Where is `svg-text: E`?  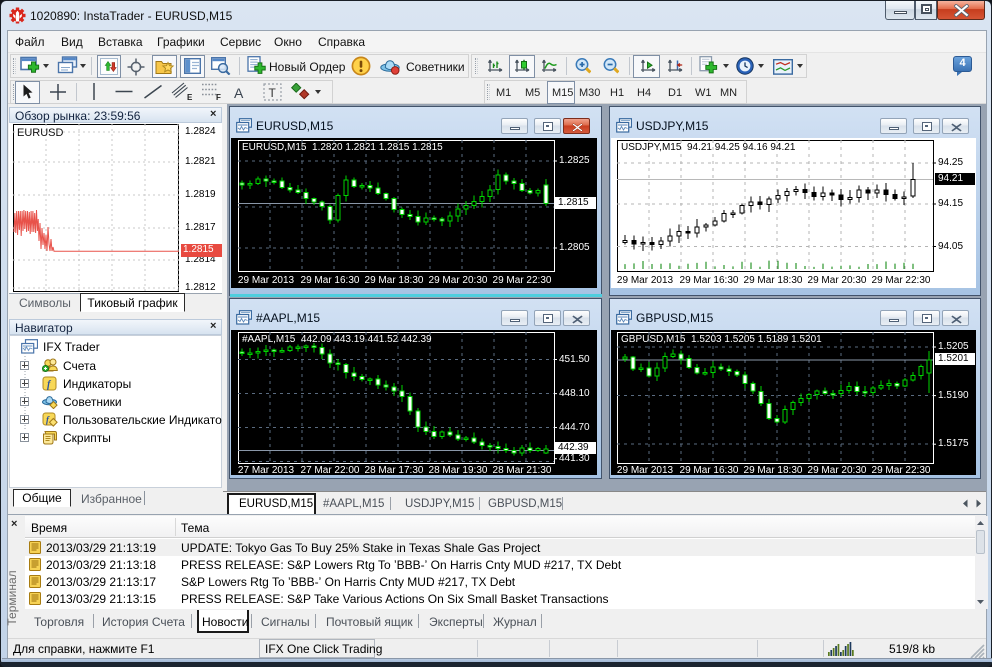
svg-text: E is located at coordinates (190, 97).